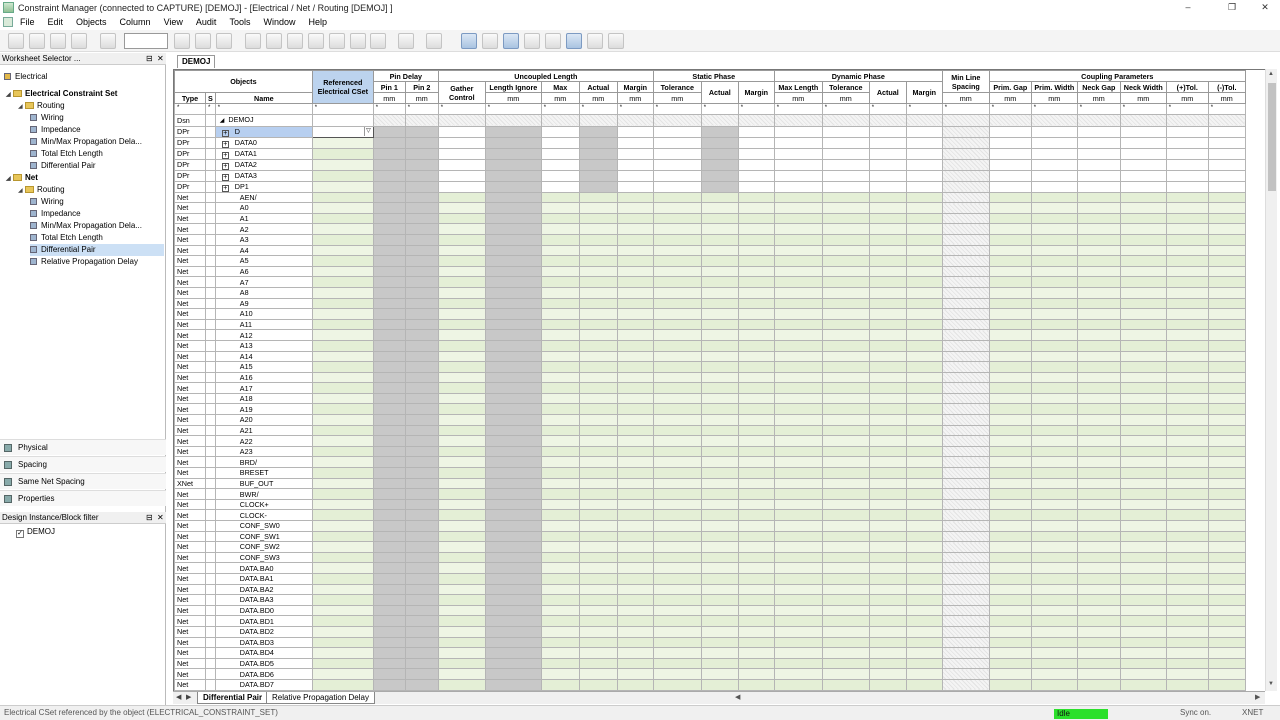 This screenshot has width=1280, height=720. I want to click on funnel-level-icon, so click(358, 41).